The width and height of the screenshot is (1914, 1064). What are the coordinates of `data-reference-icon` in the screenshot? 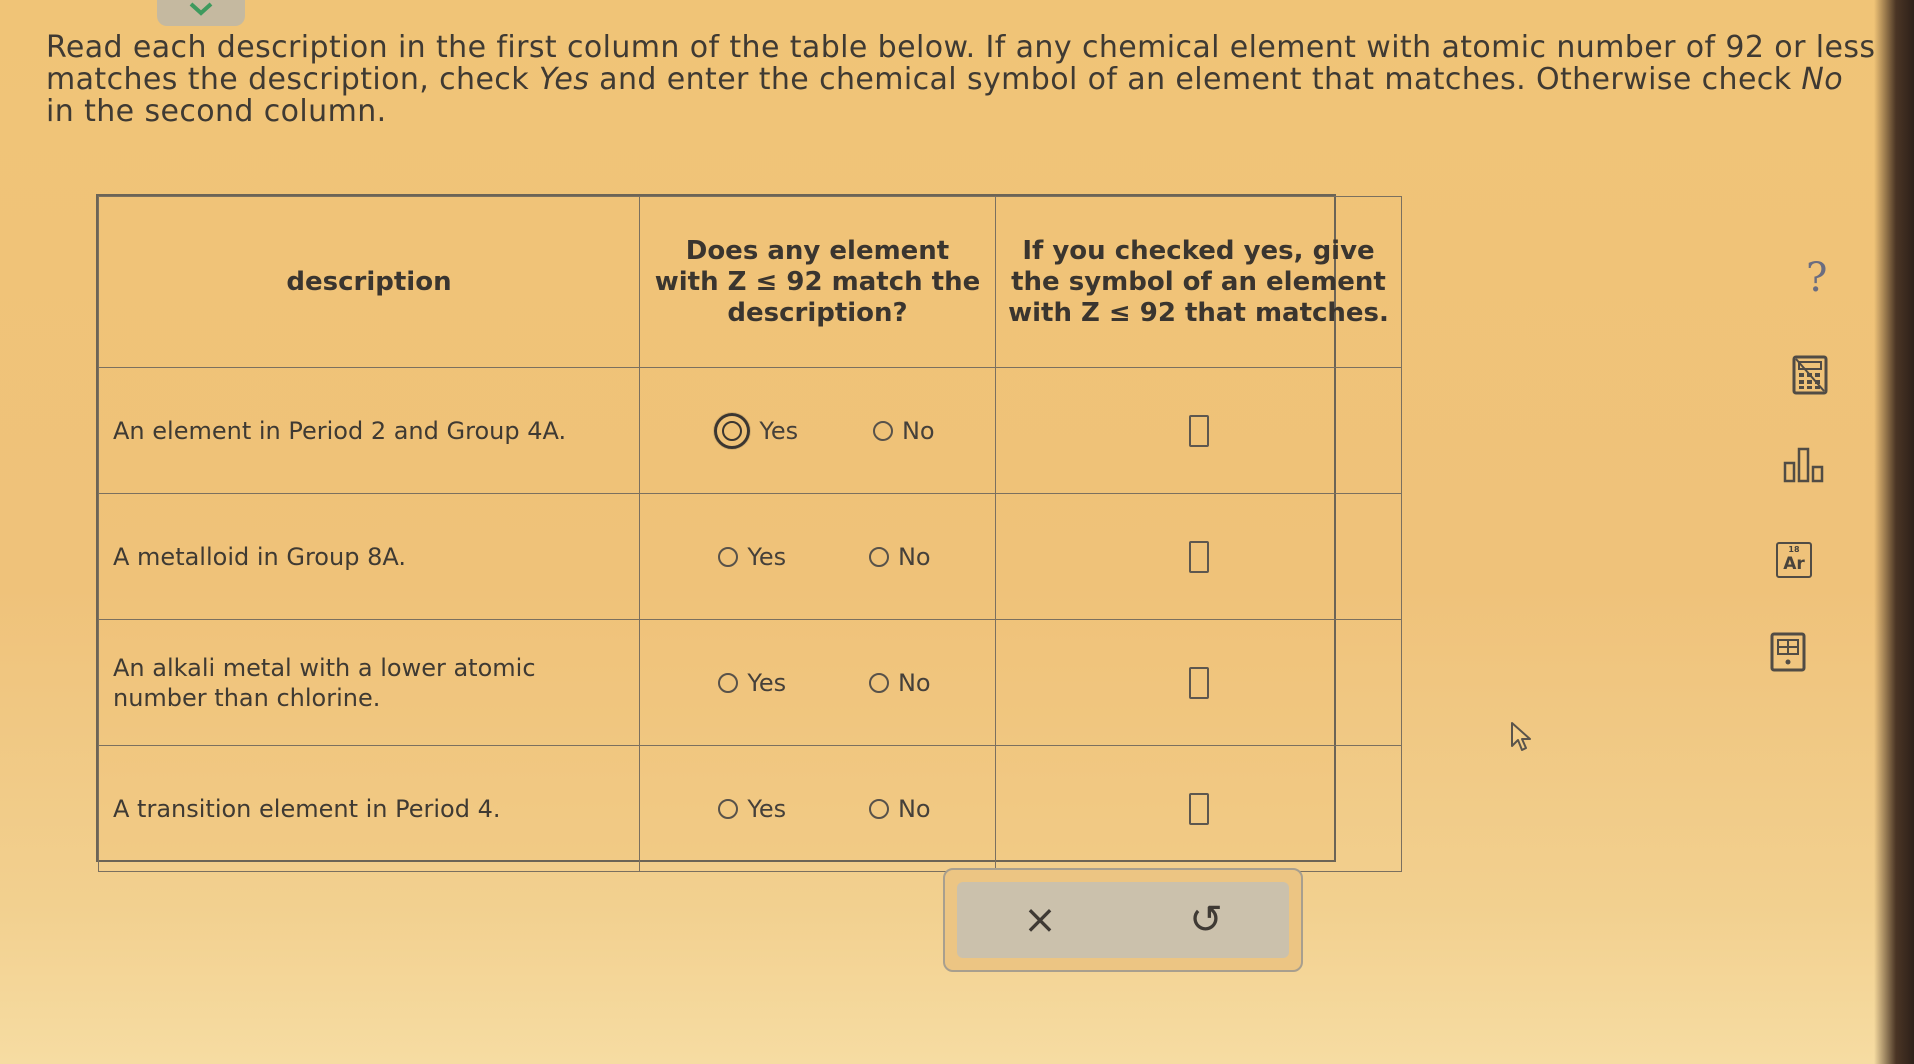 It's located at (1788, 652).